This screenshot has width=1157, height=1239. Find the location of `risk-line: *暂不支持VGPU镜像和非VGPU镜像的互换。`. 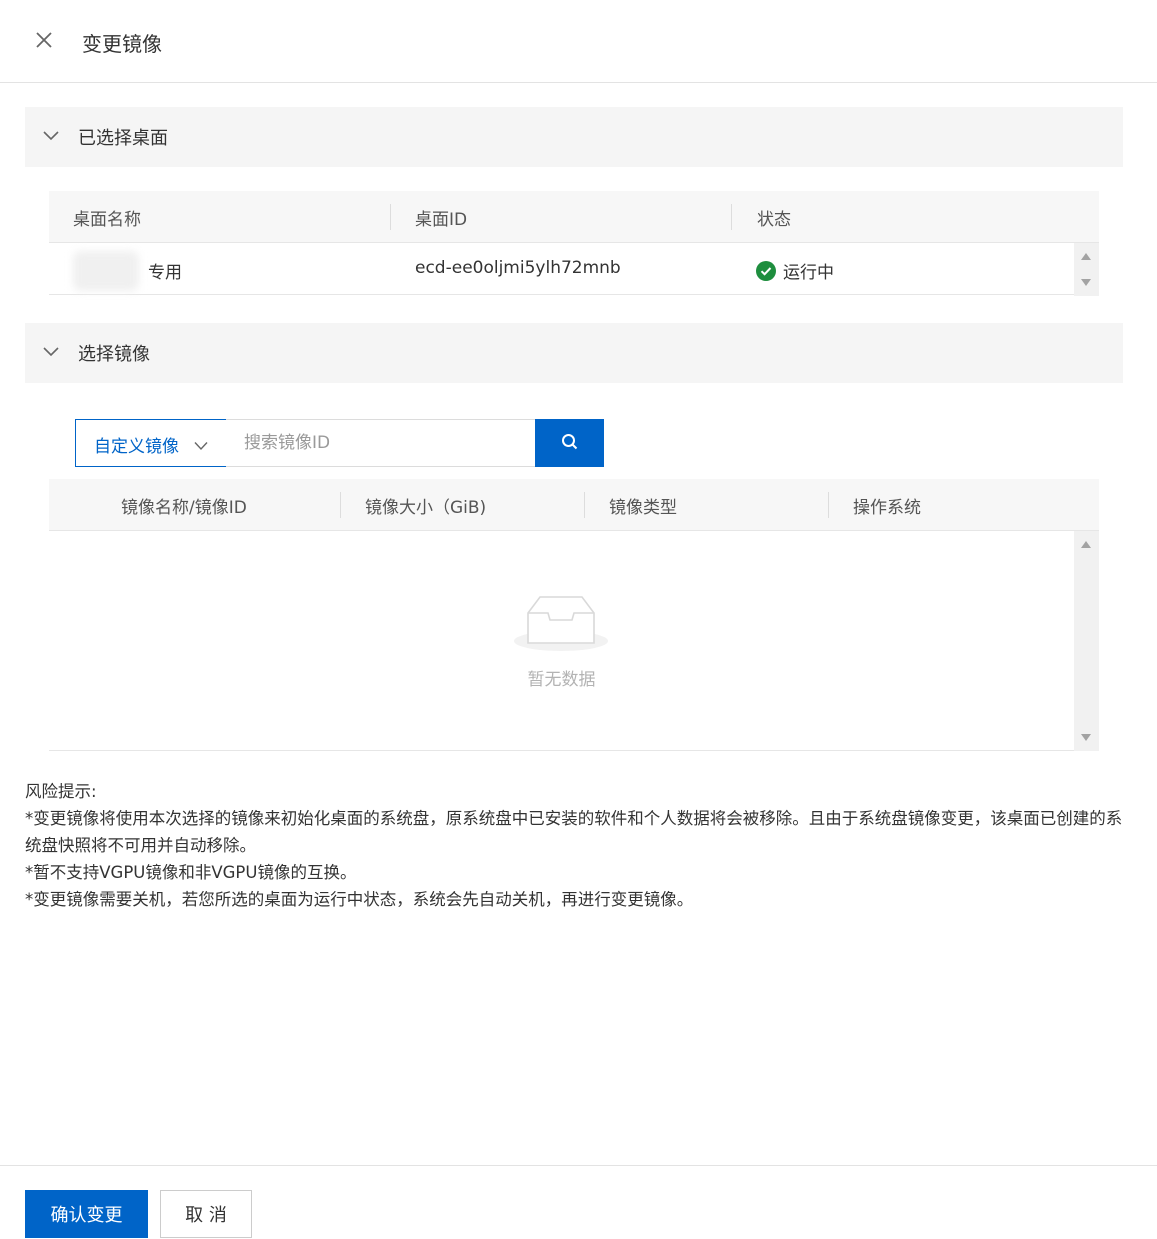

risk-line: *暂不支持VGPU镜像和非VGPU镜像的互换。 is located at coordinates (191, 872).